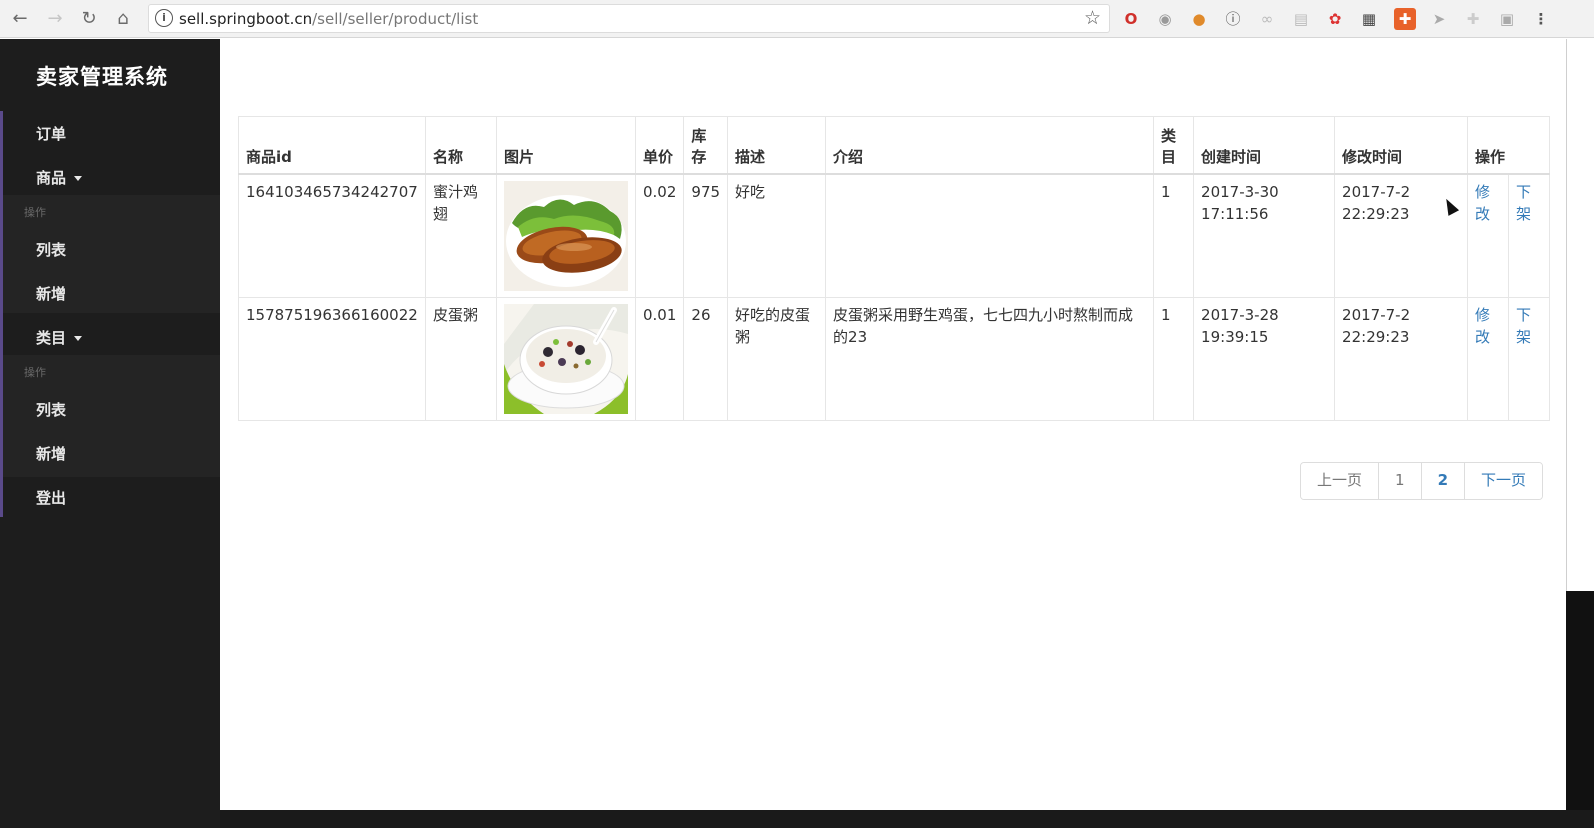  Describe the element at coordinates (246, 19) in the screenshot. I see `url-host: sell.springboot.cn` at that location.